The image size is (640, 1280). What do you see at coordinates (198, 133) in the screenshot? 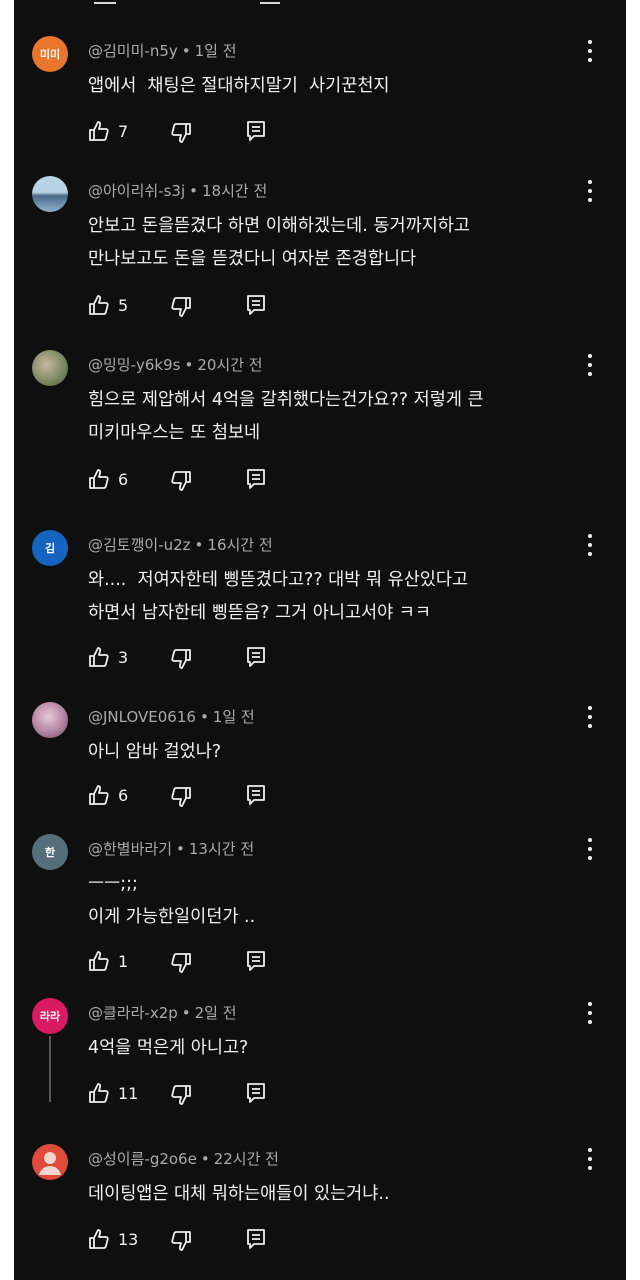
I see `comment-actions: 7` at bounding box center [198, 133].